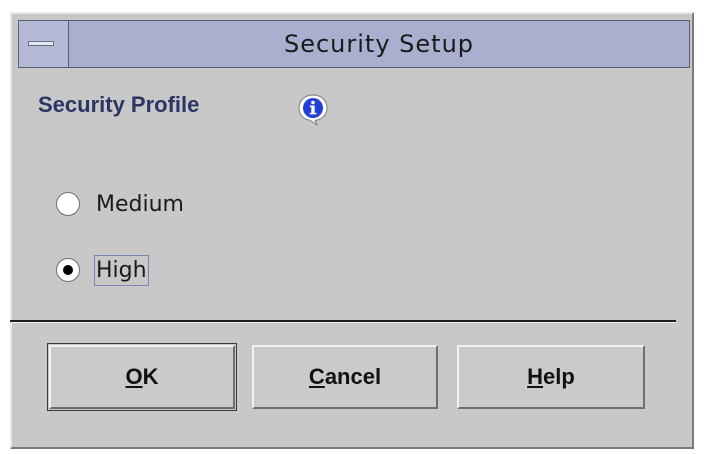 This screenshot has width=705, height=454. I want to click on help-label-rest: elp, so click(559, 376).